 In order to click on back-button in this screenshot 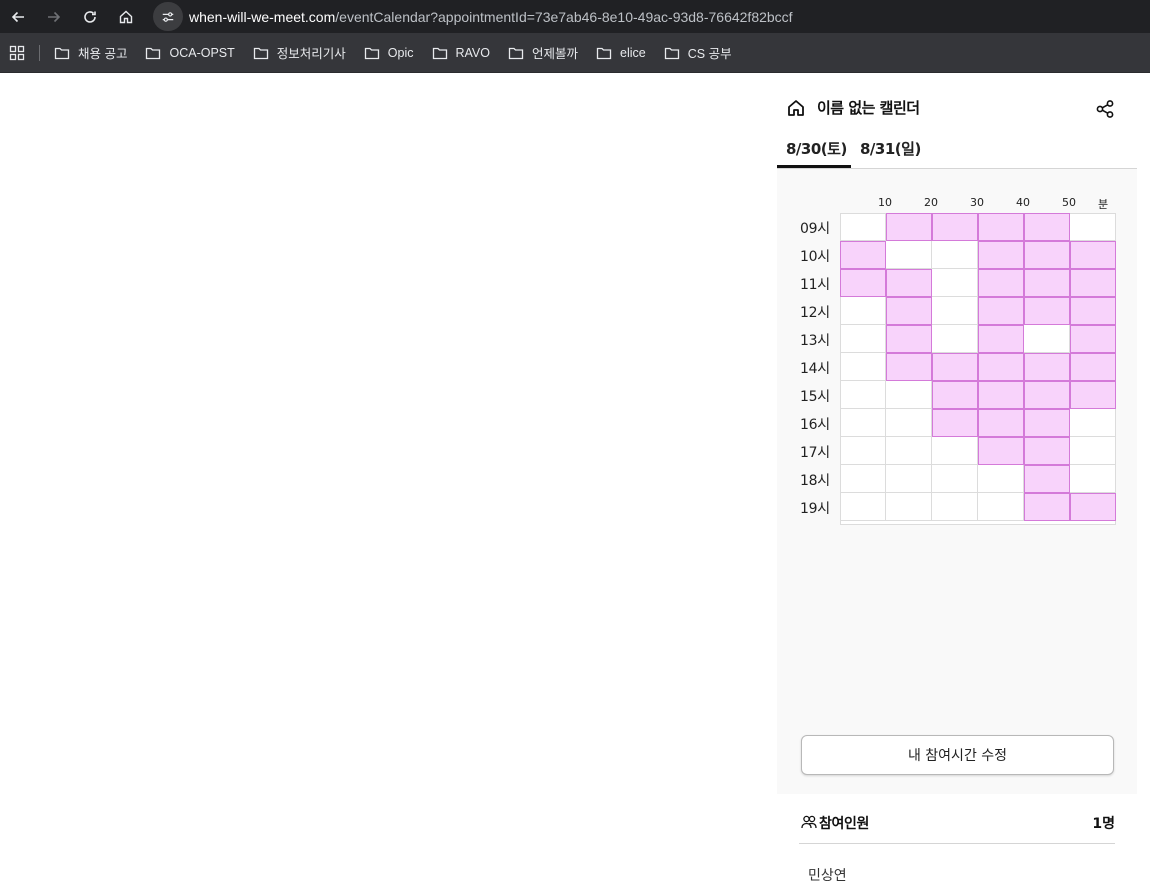, I will do `click(18, 16)`.